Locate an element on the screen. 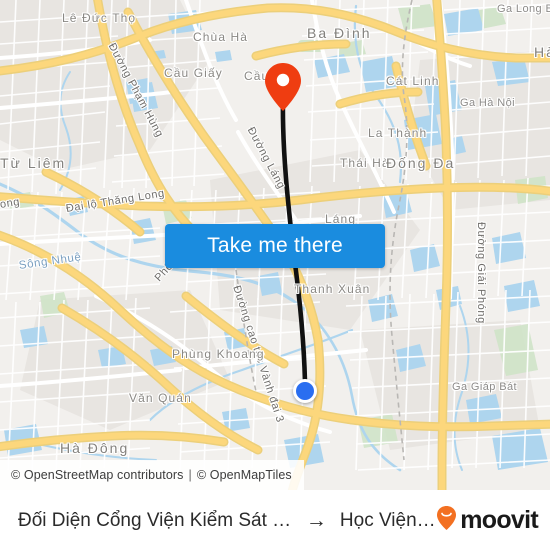  destination-pin is located at coordinates (283, 87).